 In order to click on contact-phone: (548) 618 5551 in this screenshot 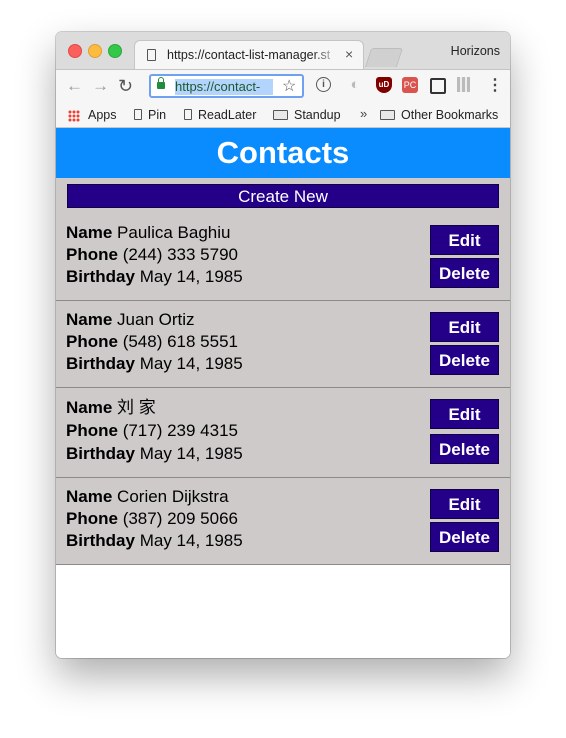, I will do `click(180, 341)`.